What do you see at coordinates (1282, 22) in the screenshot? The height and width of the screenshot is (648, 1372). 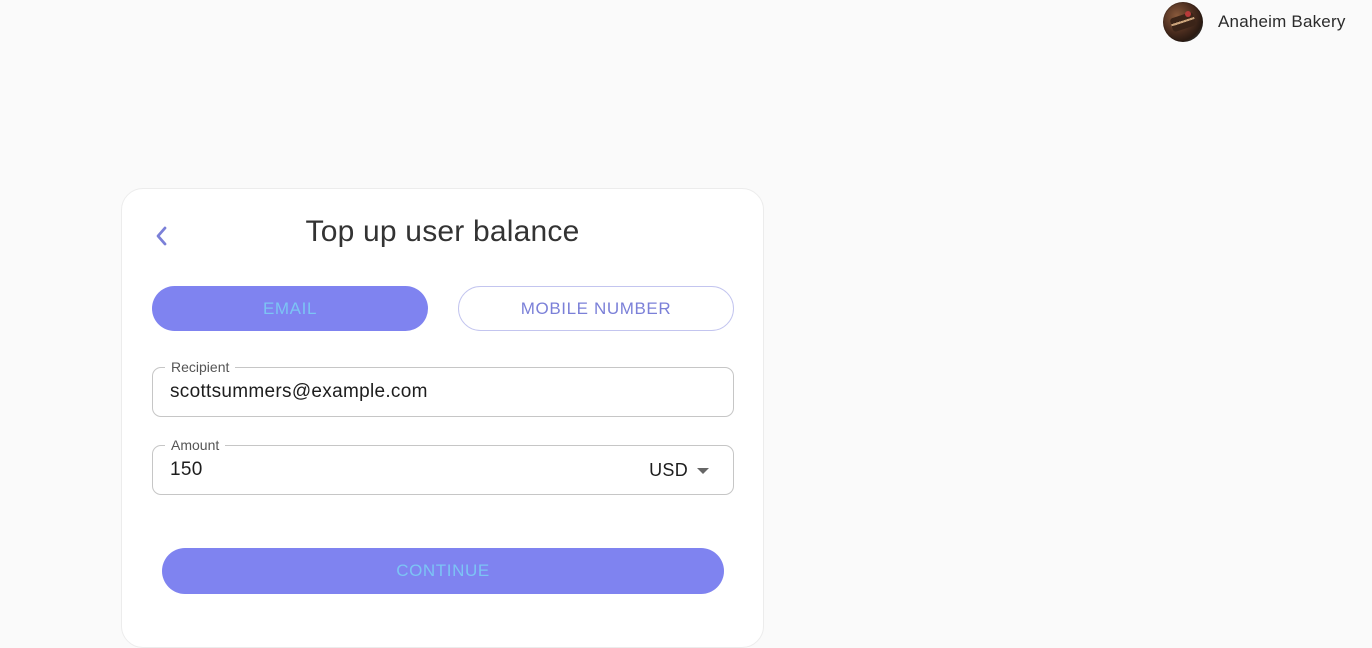 I see `account-name: Anaheim Bakery` at bounding box center [1282, 22].